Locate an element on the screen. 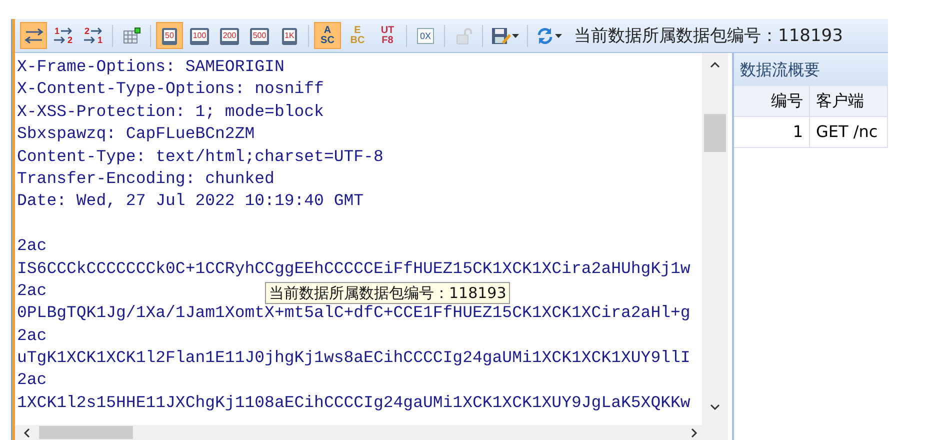 Image resolution: width=927 pixels, height=440 pixels. swap-arrows-button is located at coordinates (33, 35).